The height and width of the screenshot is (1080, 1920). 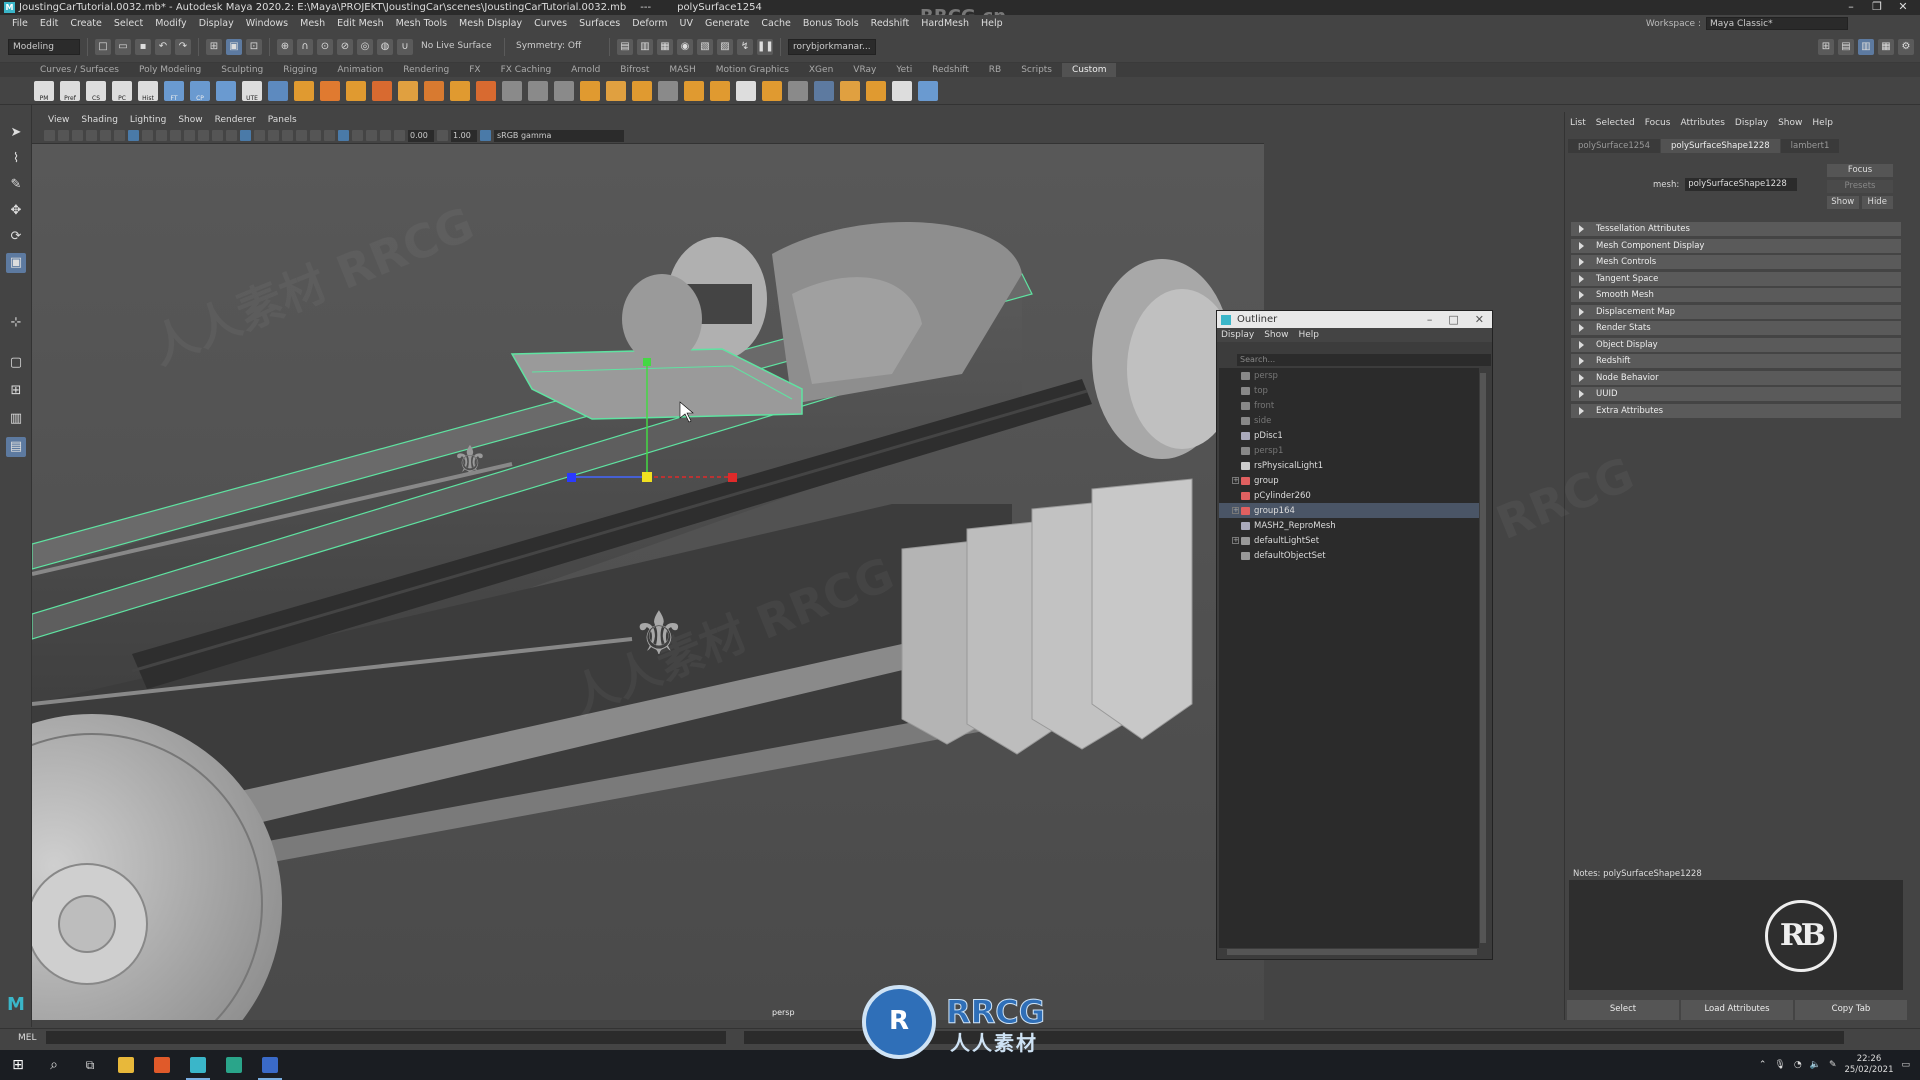 What do you see at coordinates (426, 70) in the screenshot?
I see `shelf-tab-rendering: Rendering` at bounding box center [426, 70].